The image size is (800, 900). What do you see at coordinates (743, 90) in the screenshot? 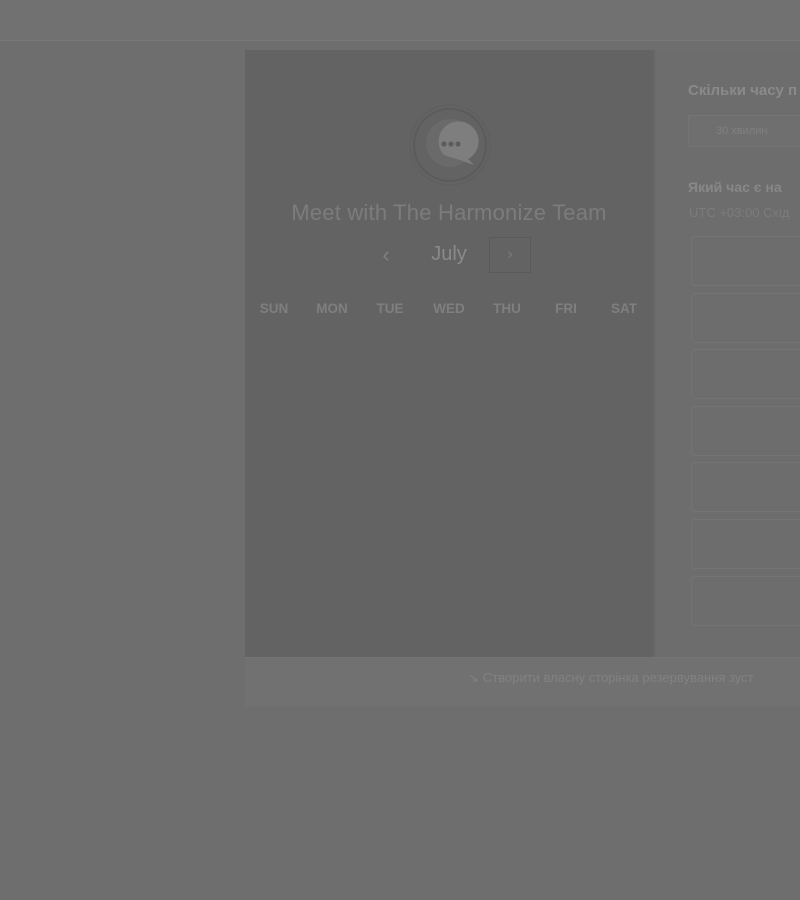
I see `duration-heading: Скільки часу п` at bounding box center [743, 90].